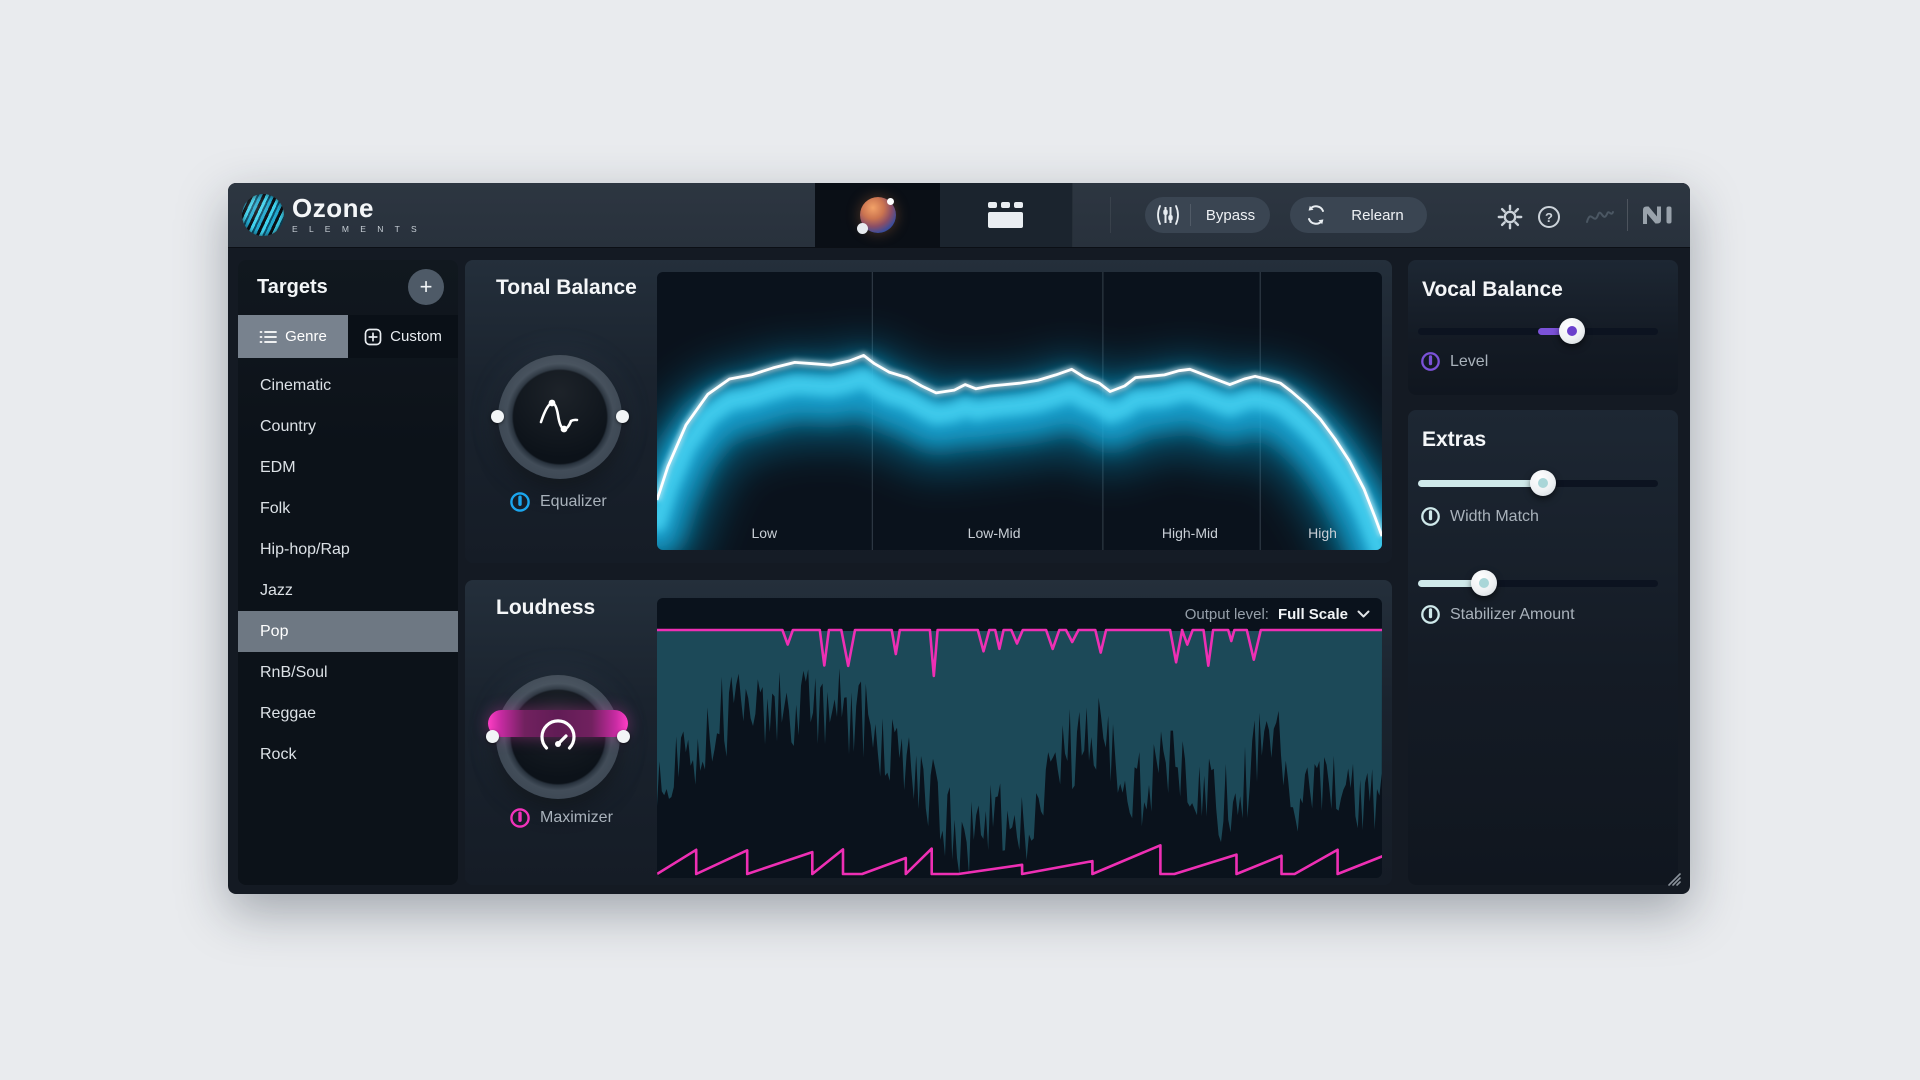  I want to click on loudness-graph: Output level: Full Scale, so click(1019, 738).